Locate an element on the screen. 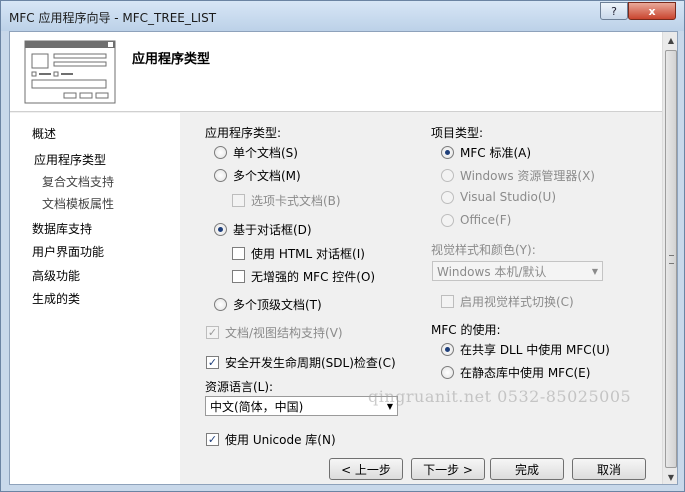  tabbed-documents-label: 选项卡式文档(B) is located at coordinates (296, 201).